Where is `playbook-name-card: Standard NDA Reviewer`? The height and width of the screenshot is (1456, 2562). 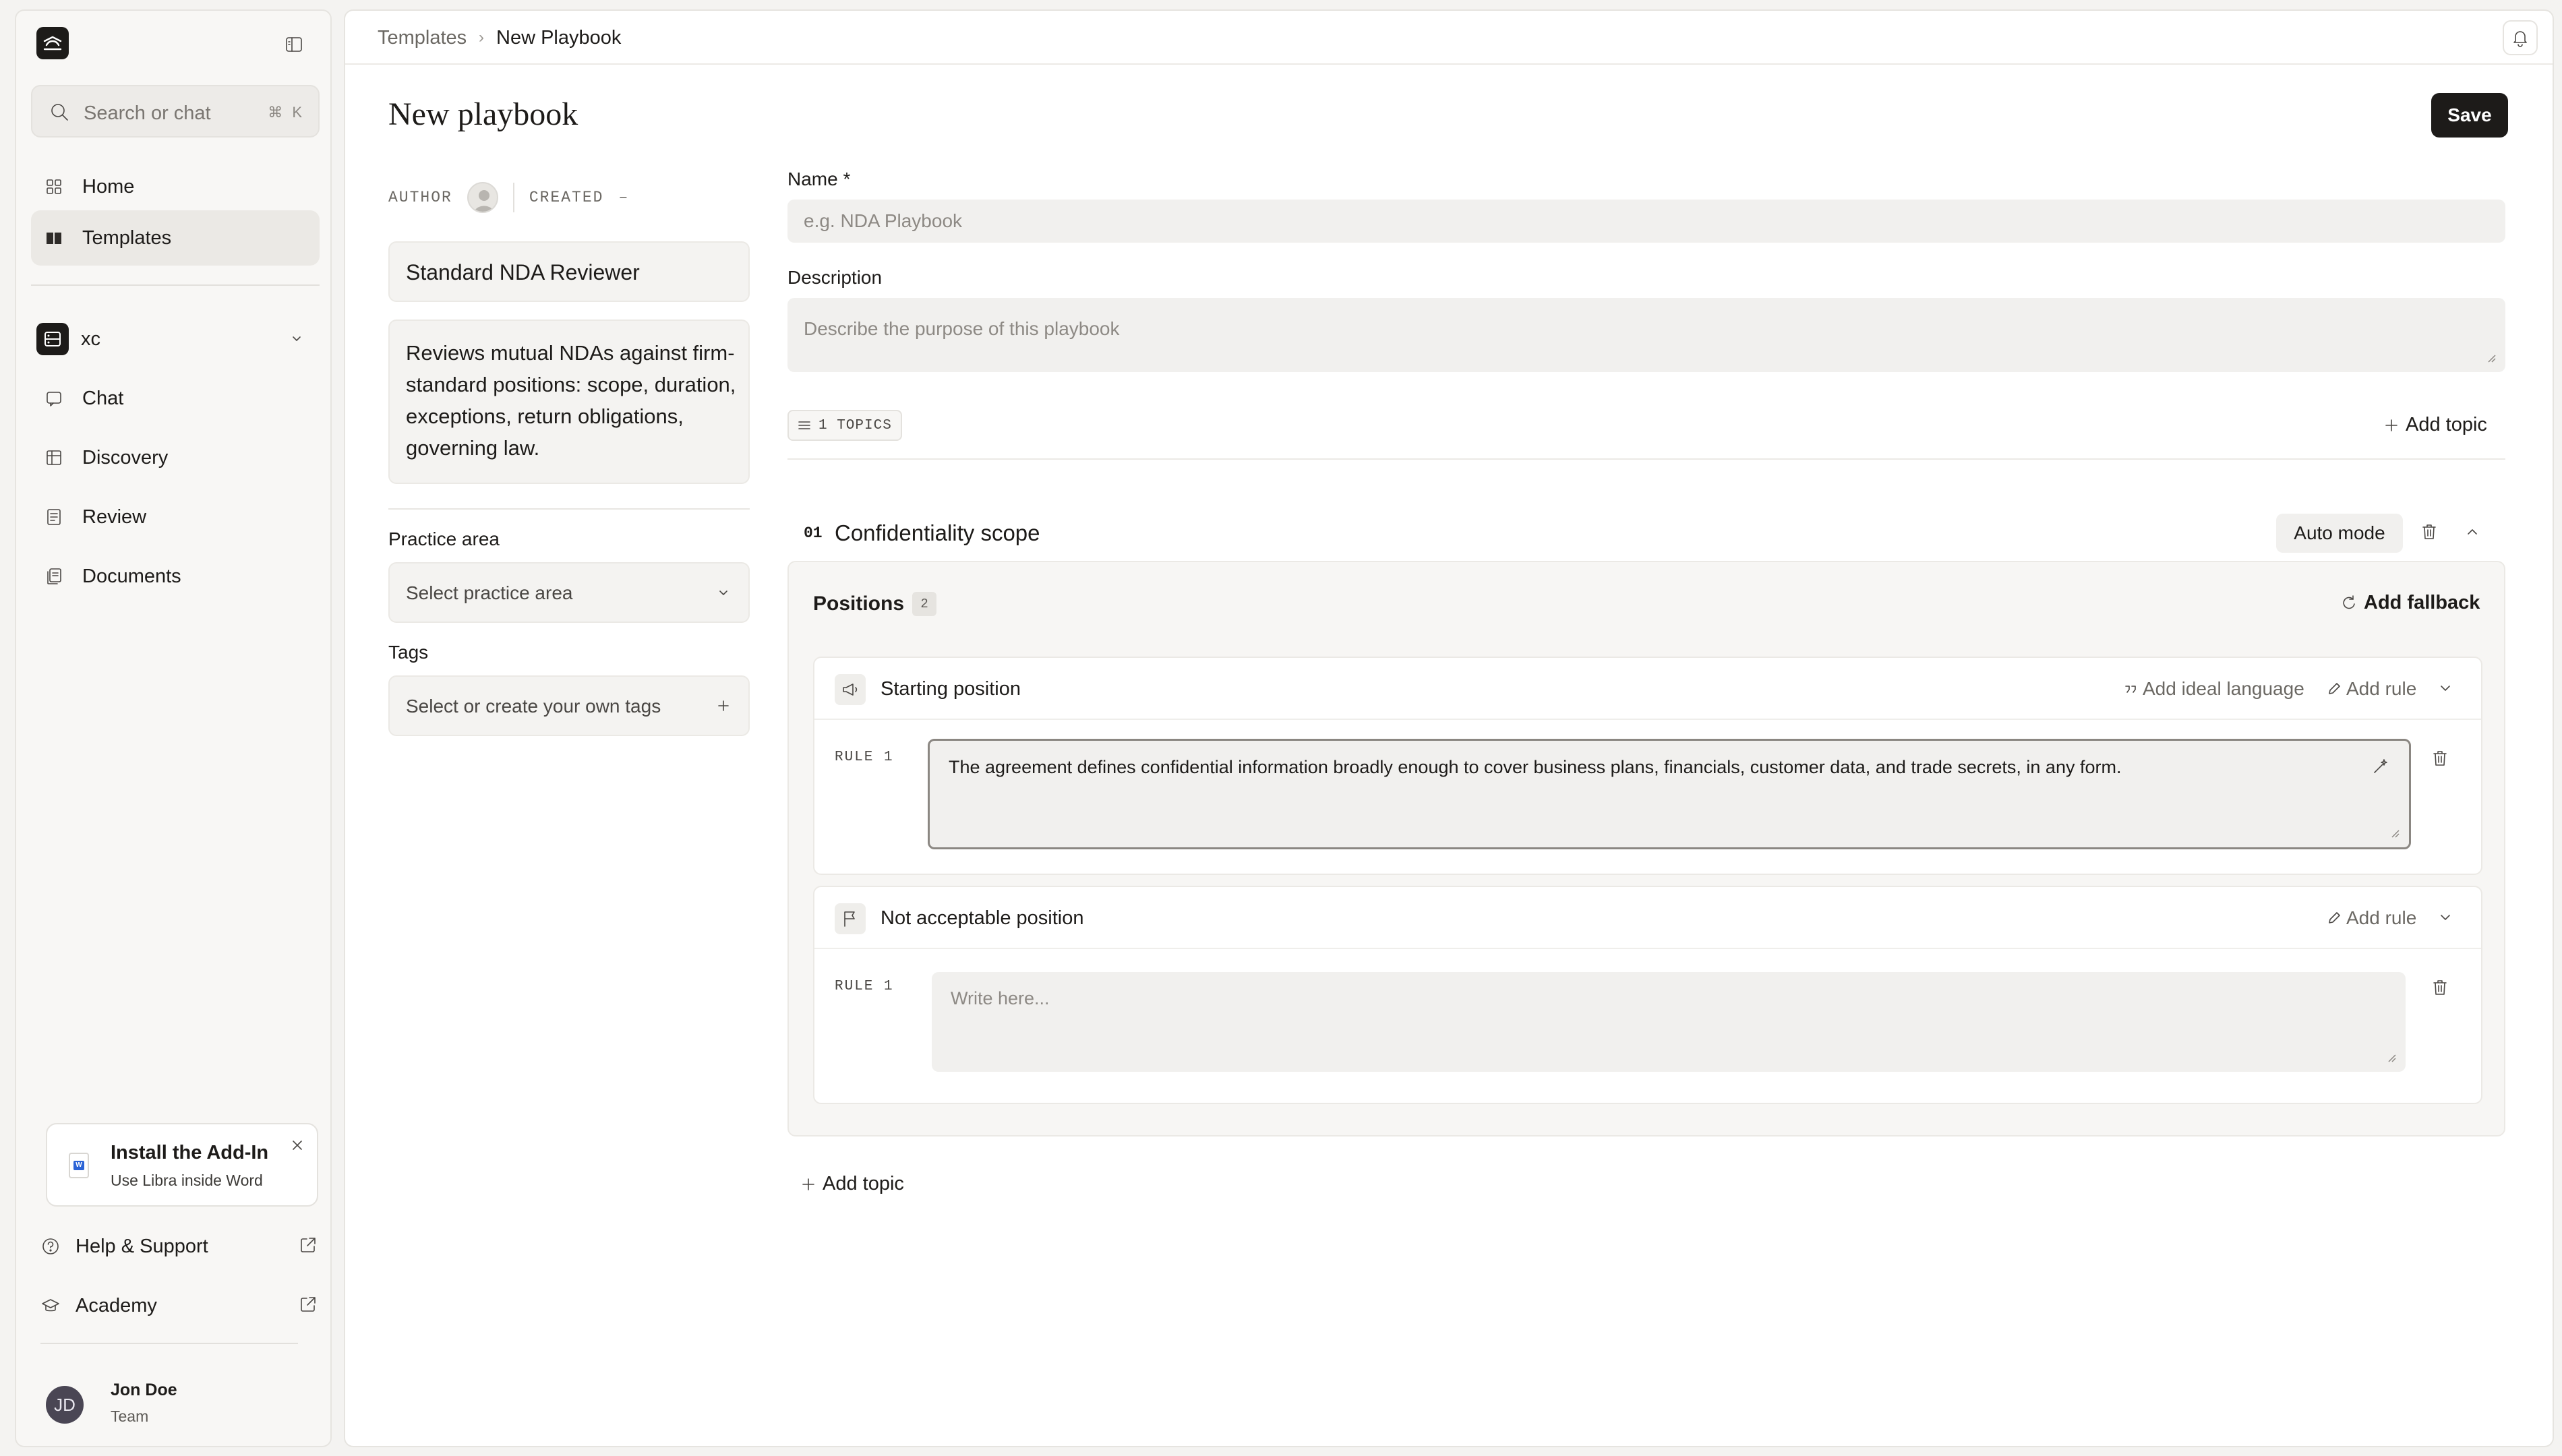
playbook-name-card: Standard NDA Reviewer is located at coordinates (569, 271).